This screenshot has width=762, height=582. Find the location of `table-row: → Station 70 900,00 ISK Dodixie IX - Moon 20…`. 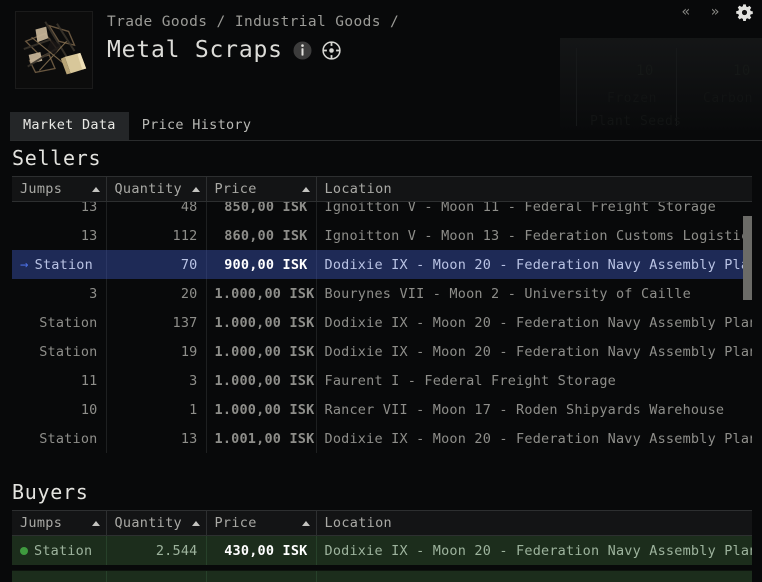

table-row: → Station 70 900,00 ISK Dodixie IX - Moon 20… is located at coordinates (382, 264).